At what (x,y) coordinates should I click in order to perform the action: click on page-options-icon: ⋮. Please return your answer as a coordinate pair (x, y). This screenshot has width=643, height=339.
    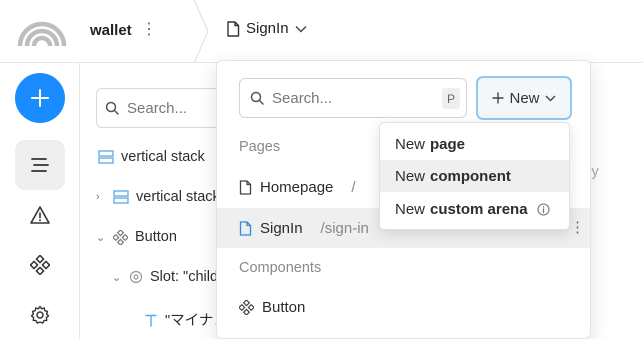
    Looking at the image, I should click on (577, 227).